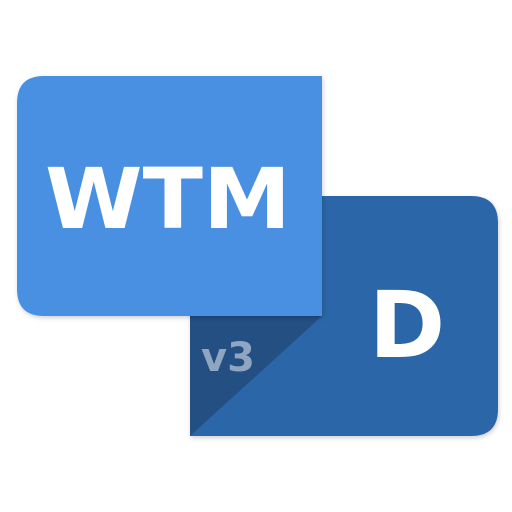  I want to click on primary-wordmark: WTM, so click(168, 199).